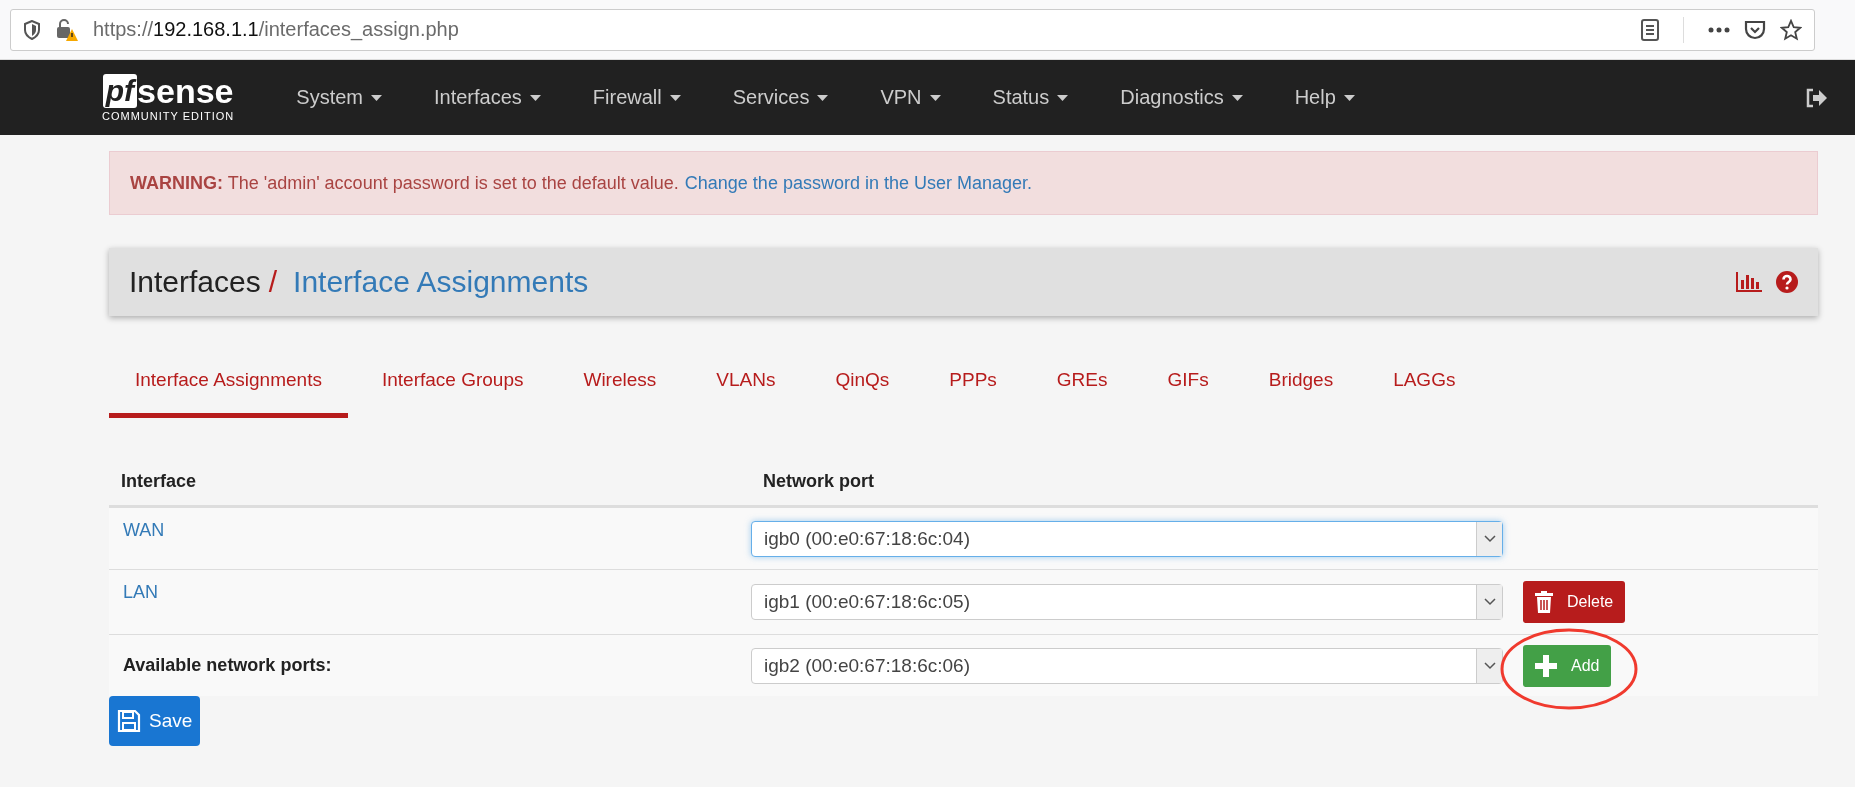 The width and height of the screenshot is (1855, 787). Describe the element at coordinates (1301, 385) in the screenshot. I see `tab: Bridges` at that location.